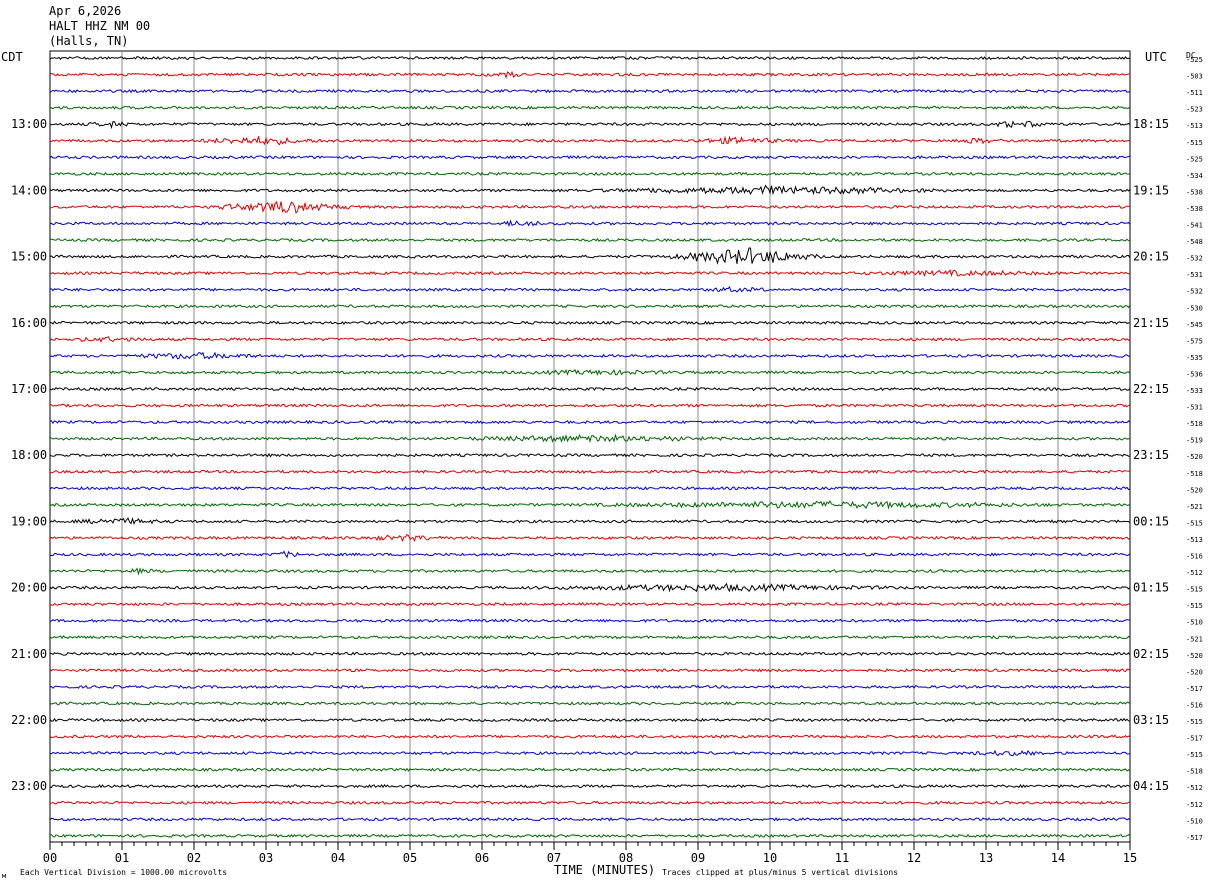  I want to click on dc-offset-label: -523, so click(1194, 110).